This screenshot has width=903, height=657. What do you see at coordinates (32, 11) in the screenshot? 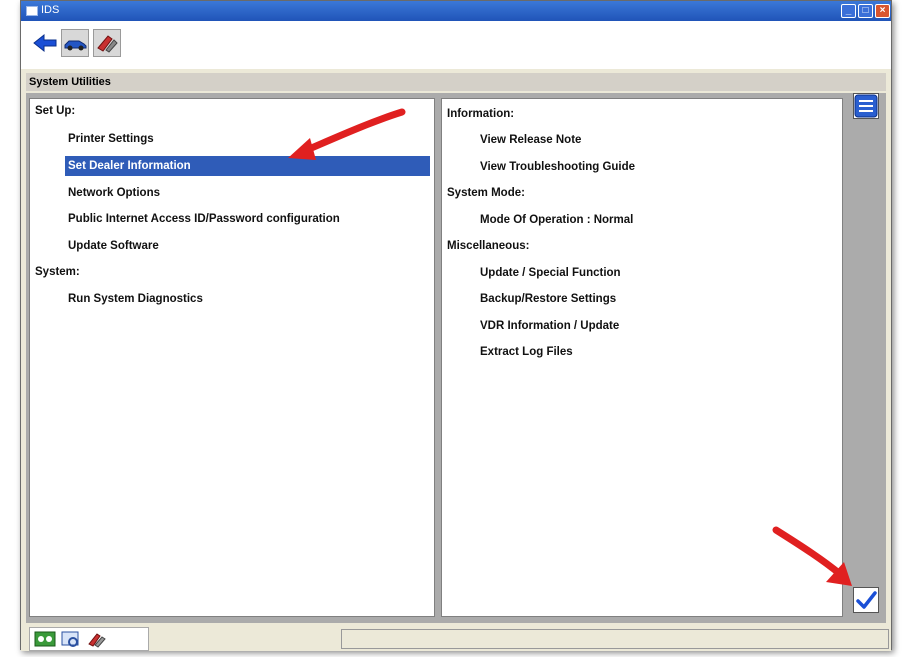
I see `app-icon` at bounding box center [32, 11].